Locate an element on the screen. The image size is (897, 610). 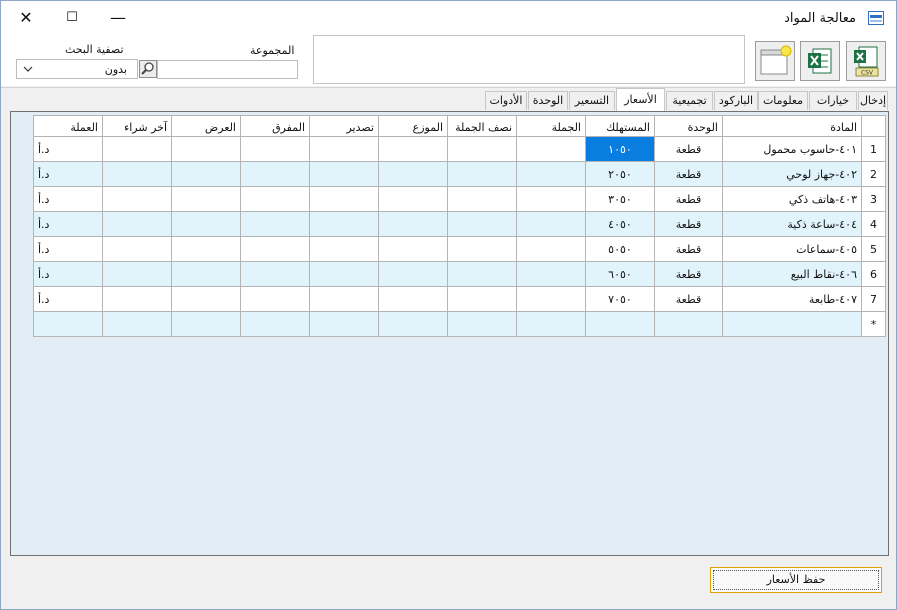
cell-item: ٤٠٢-جهاز لوحي is located at coordinates (792, 174).